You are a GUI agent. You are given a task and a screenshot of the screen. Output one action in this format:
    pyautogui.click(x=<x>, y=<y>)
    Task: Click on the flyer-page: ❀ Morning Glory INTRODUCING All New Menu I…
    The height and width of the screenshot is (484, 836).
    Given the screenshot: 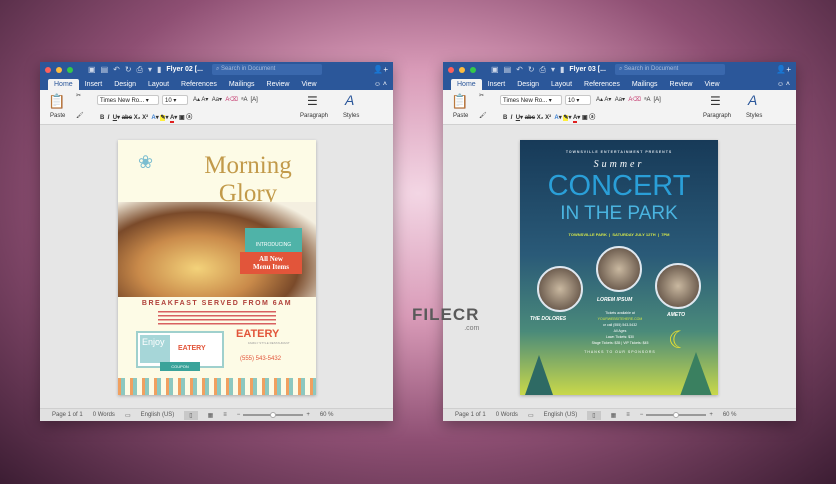 What is the action you would take?
    pyautogui.click(x=217, y=267)
    